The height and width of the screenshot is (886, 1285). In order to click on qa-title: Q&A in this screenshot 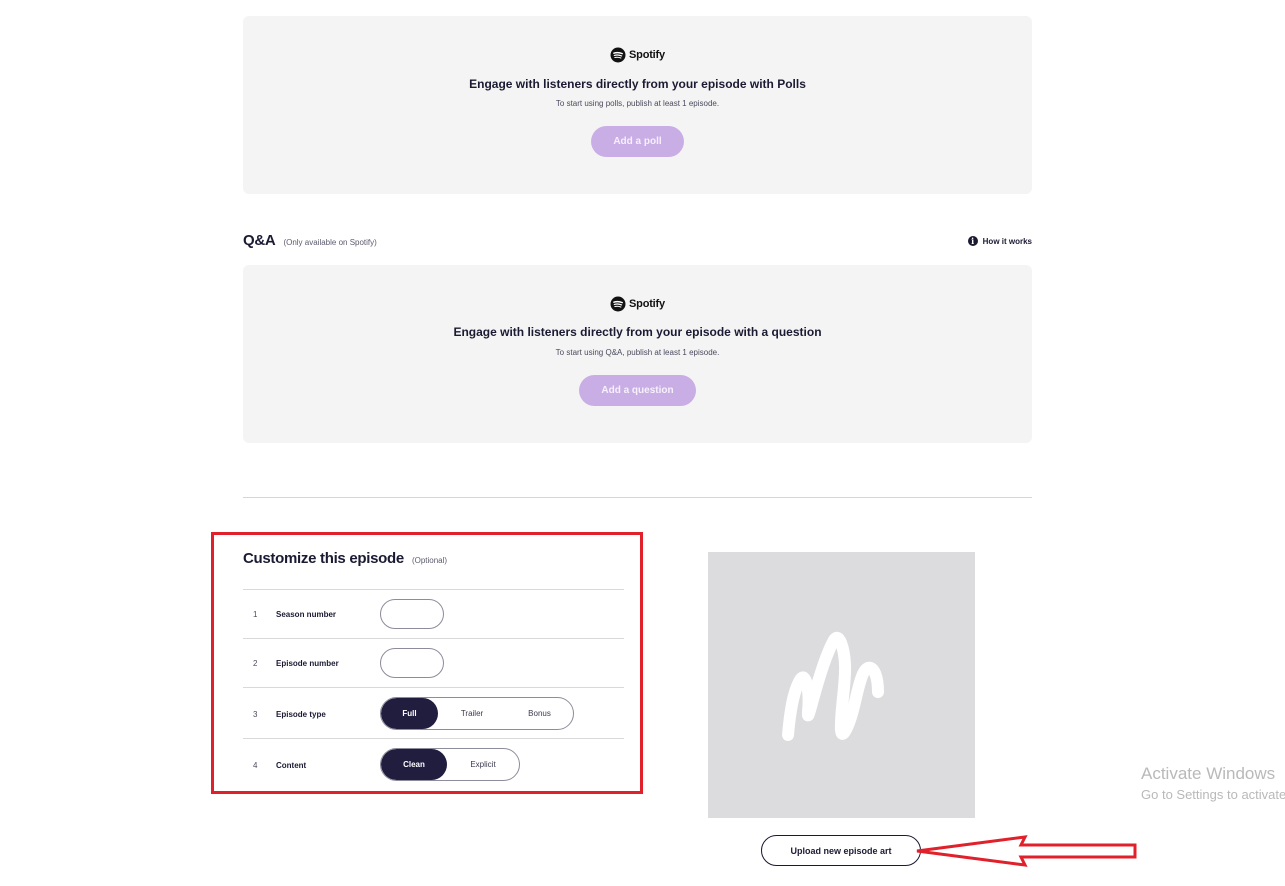, I will do `click(259, 240)`.